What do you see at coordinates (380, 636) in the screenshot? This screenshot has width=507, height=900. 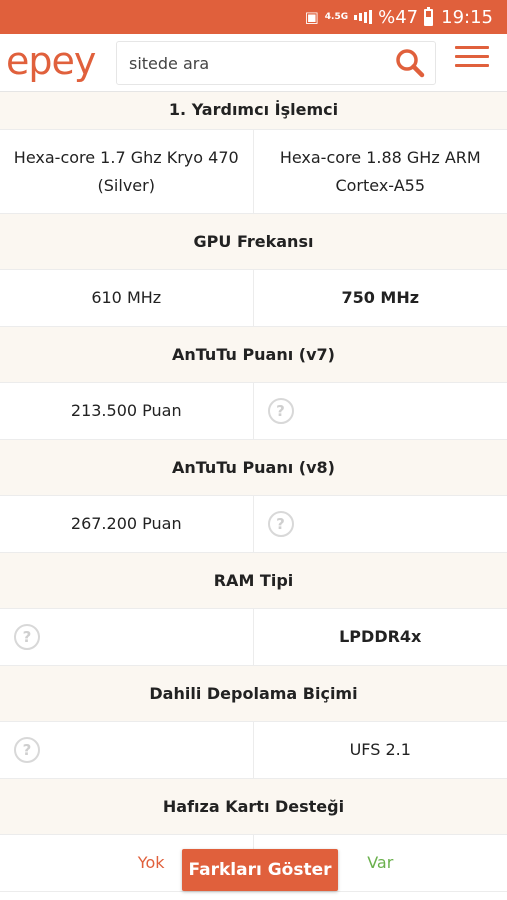 I see `right-value: LPDDR4x` at bounding box center [380, 636].